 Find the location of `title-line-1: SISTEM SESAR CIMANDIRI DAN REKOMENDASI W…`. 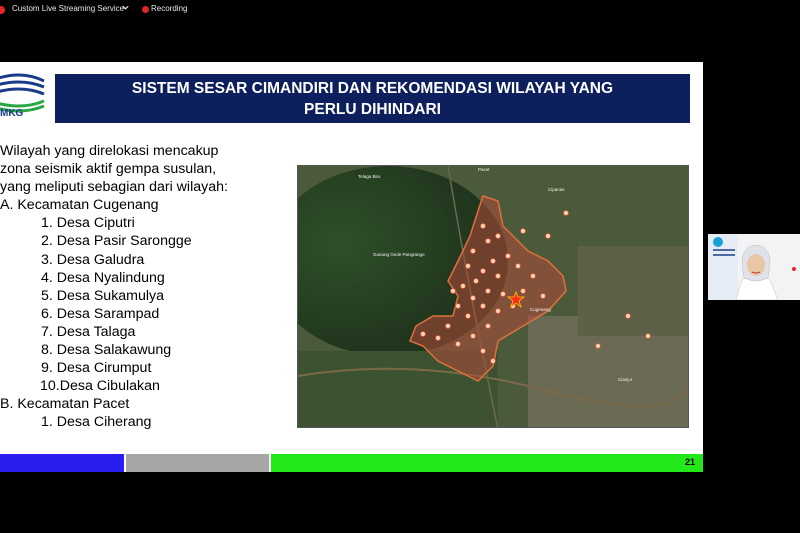

title-line-1: SISTEM SESAR CIMANDIRI DAN REKOMENDASI W… is located at coordinates (372, 88).